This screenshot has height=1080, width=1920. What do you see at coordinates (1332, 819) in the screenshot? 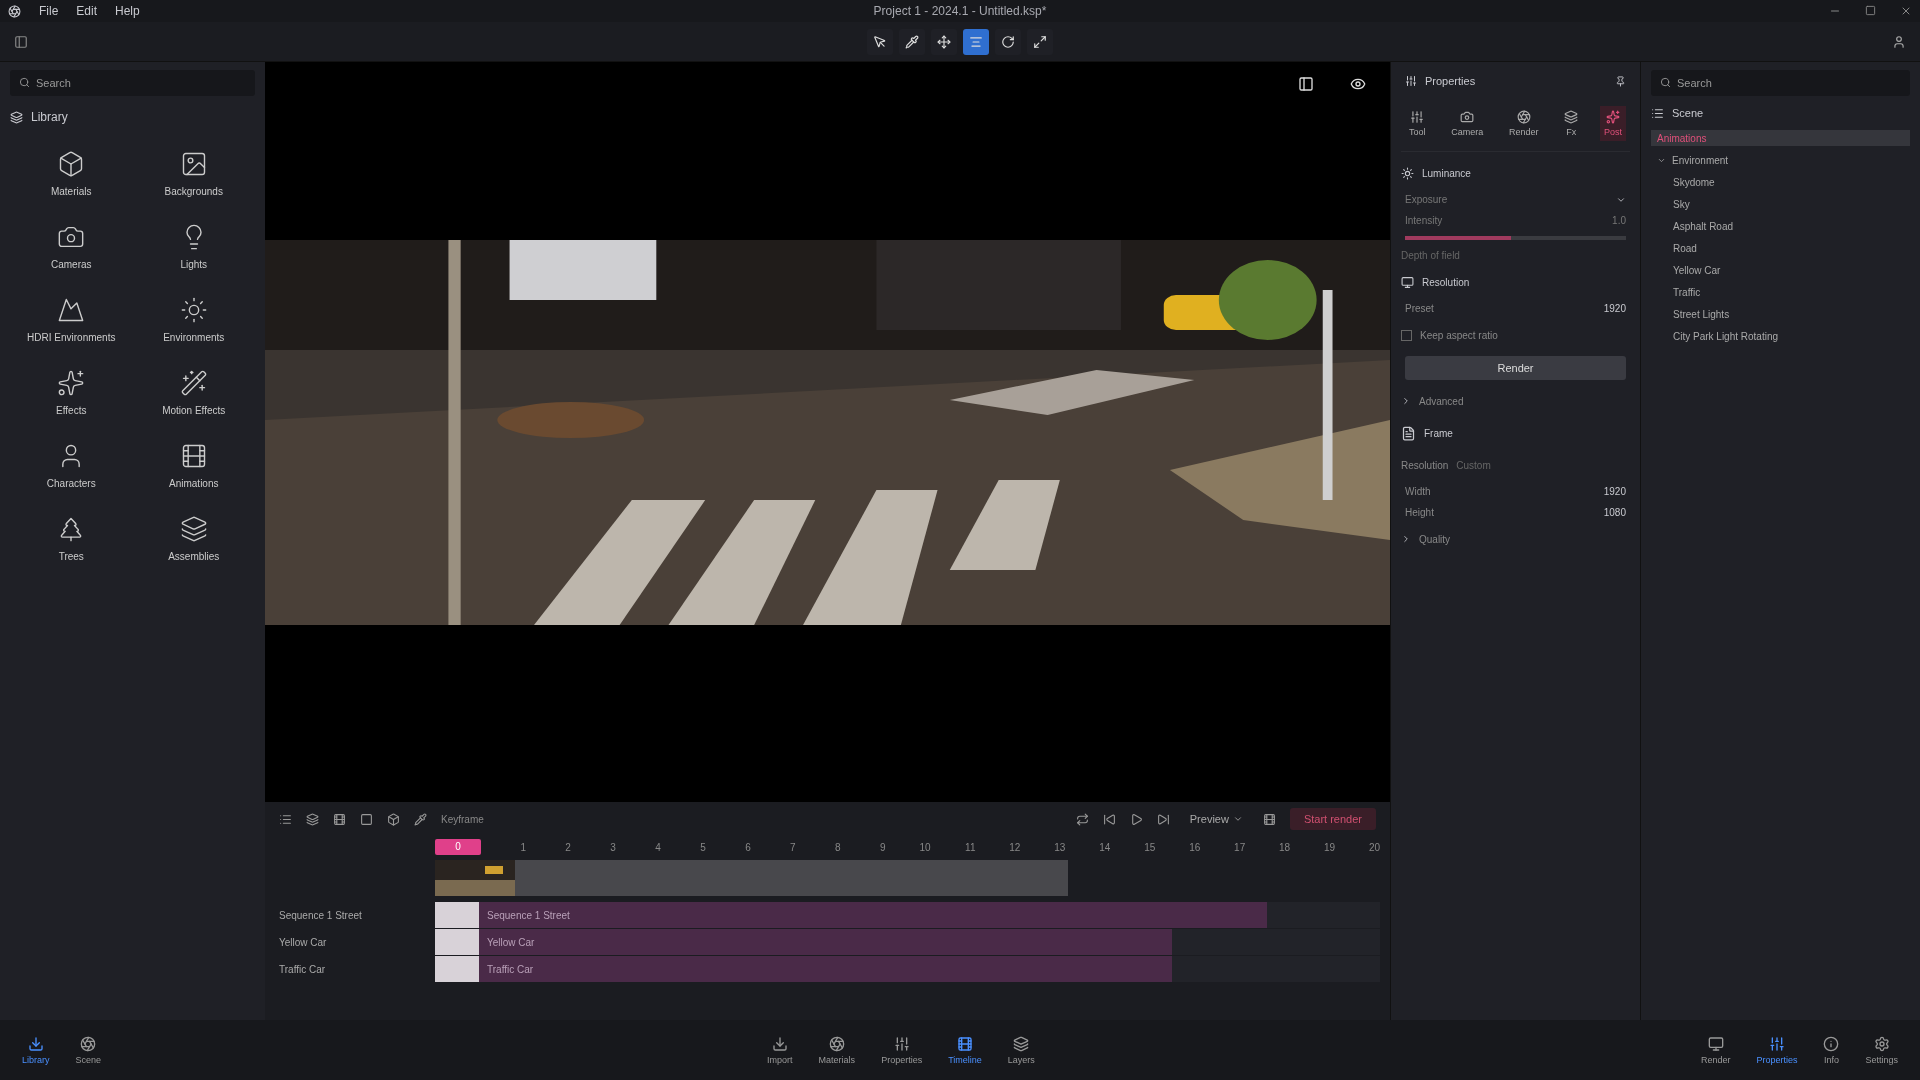
I see `render-button: Start render` at bounding box center [1332, 819].